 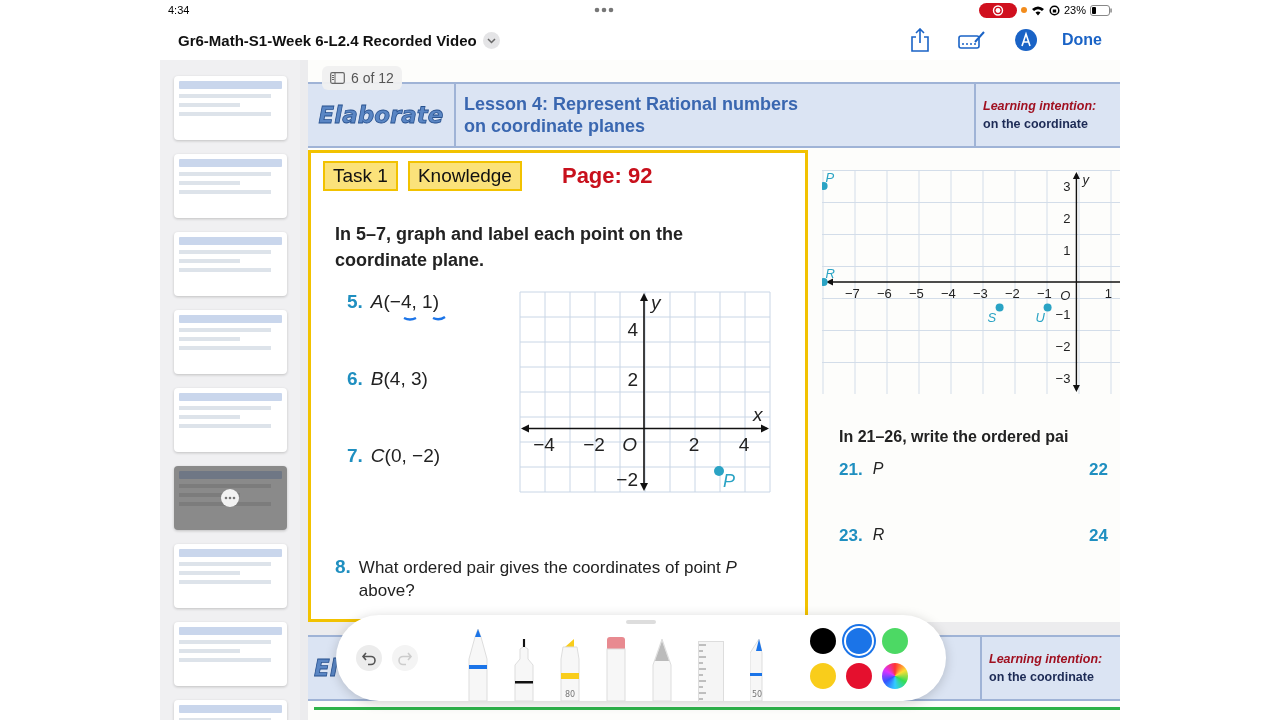 What do you see at coordinates (972, 40) in the screenshot?
I see `markup-pen-icon` at bounding box center [972, 40].